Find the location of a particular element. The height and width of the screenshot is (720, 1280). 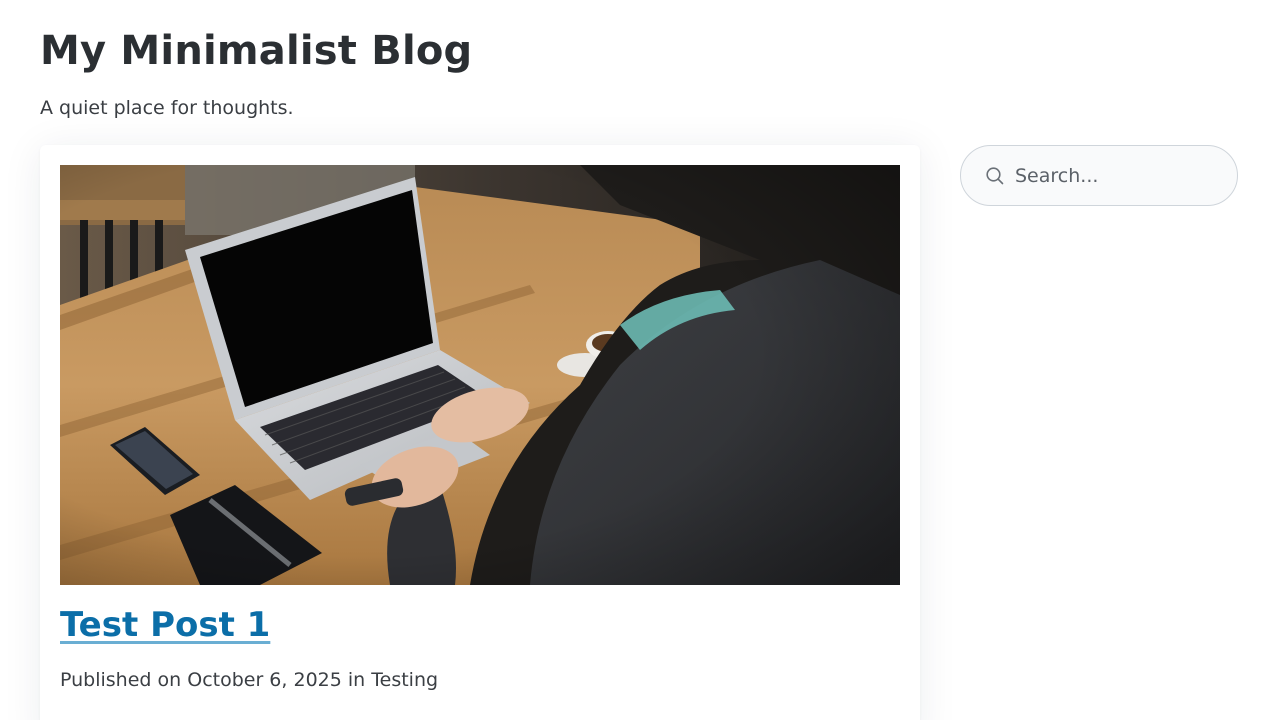

post-title-link: Test Post 1 is located at coordinates (165, 625).